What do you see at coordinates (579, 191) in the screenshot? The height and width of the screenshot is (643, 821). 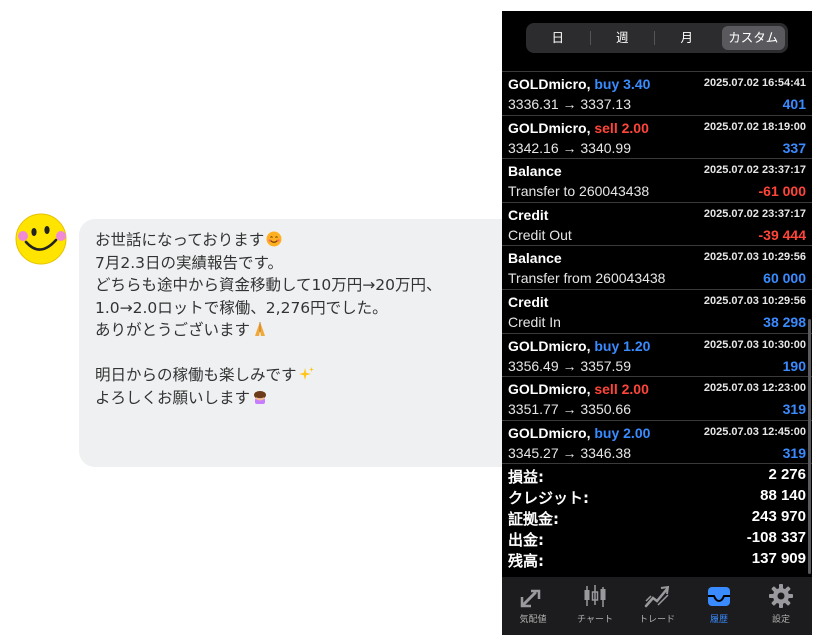 I see `row-detail: Transfer to 260043438` at bounding box center [579, 191].